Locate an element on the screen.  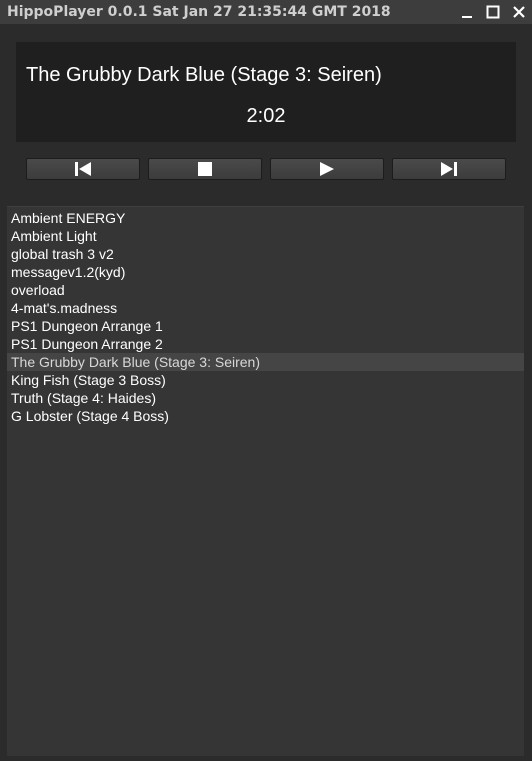
play-icon is located at coordinates (327, 169).